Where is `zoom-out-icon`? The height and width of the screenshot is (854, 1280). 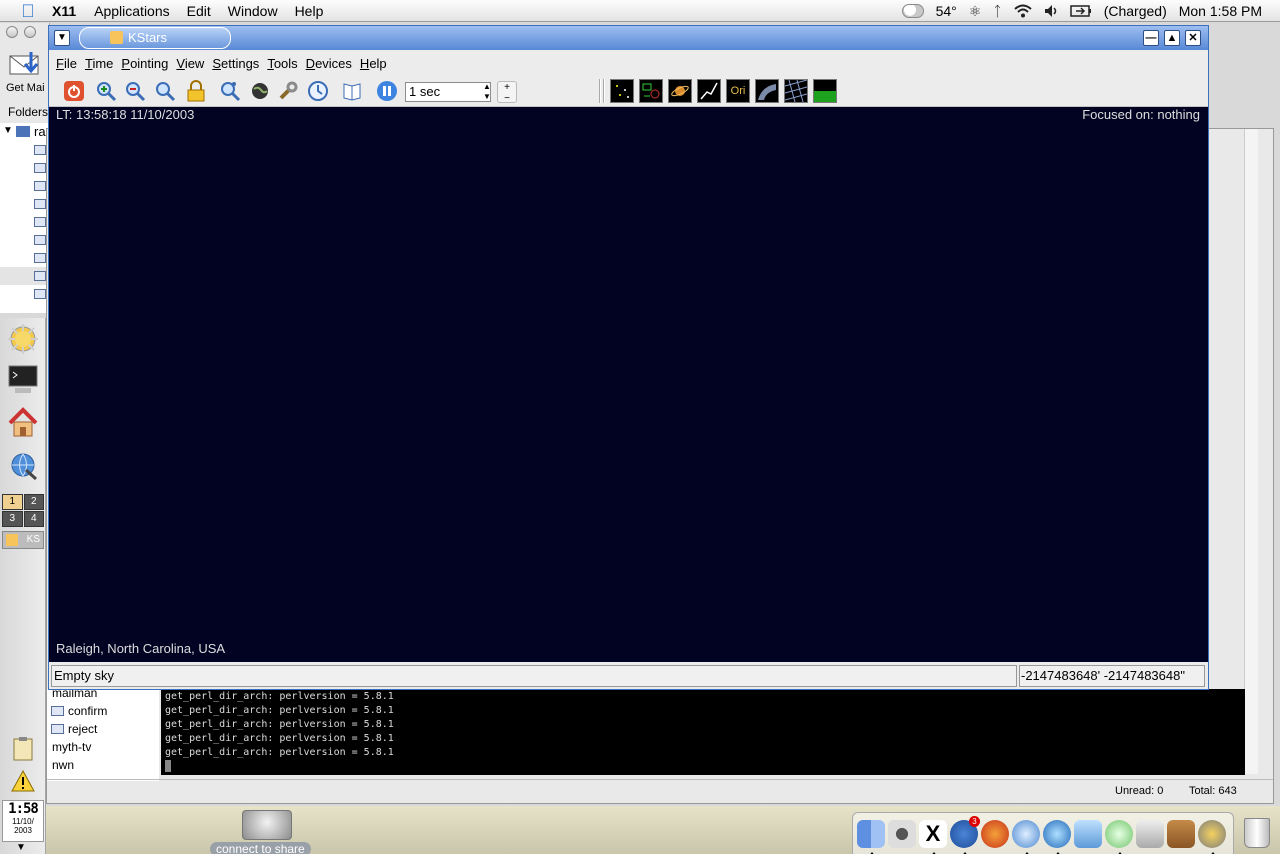 zoom-out-icon is located at coordinates (135, 91).